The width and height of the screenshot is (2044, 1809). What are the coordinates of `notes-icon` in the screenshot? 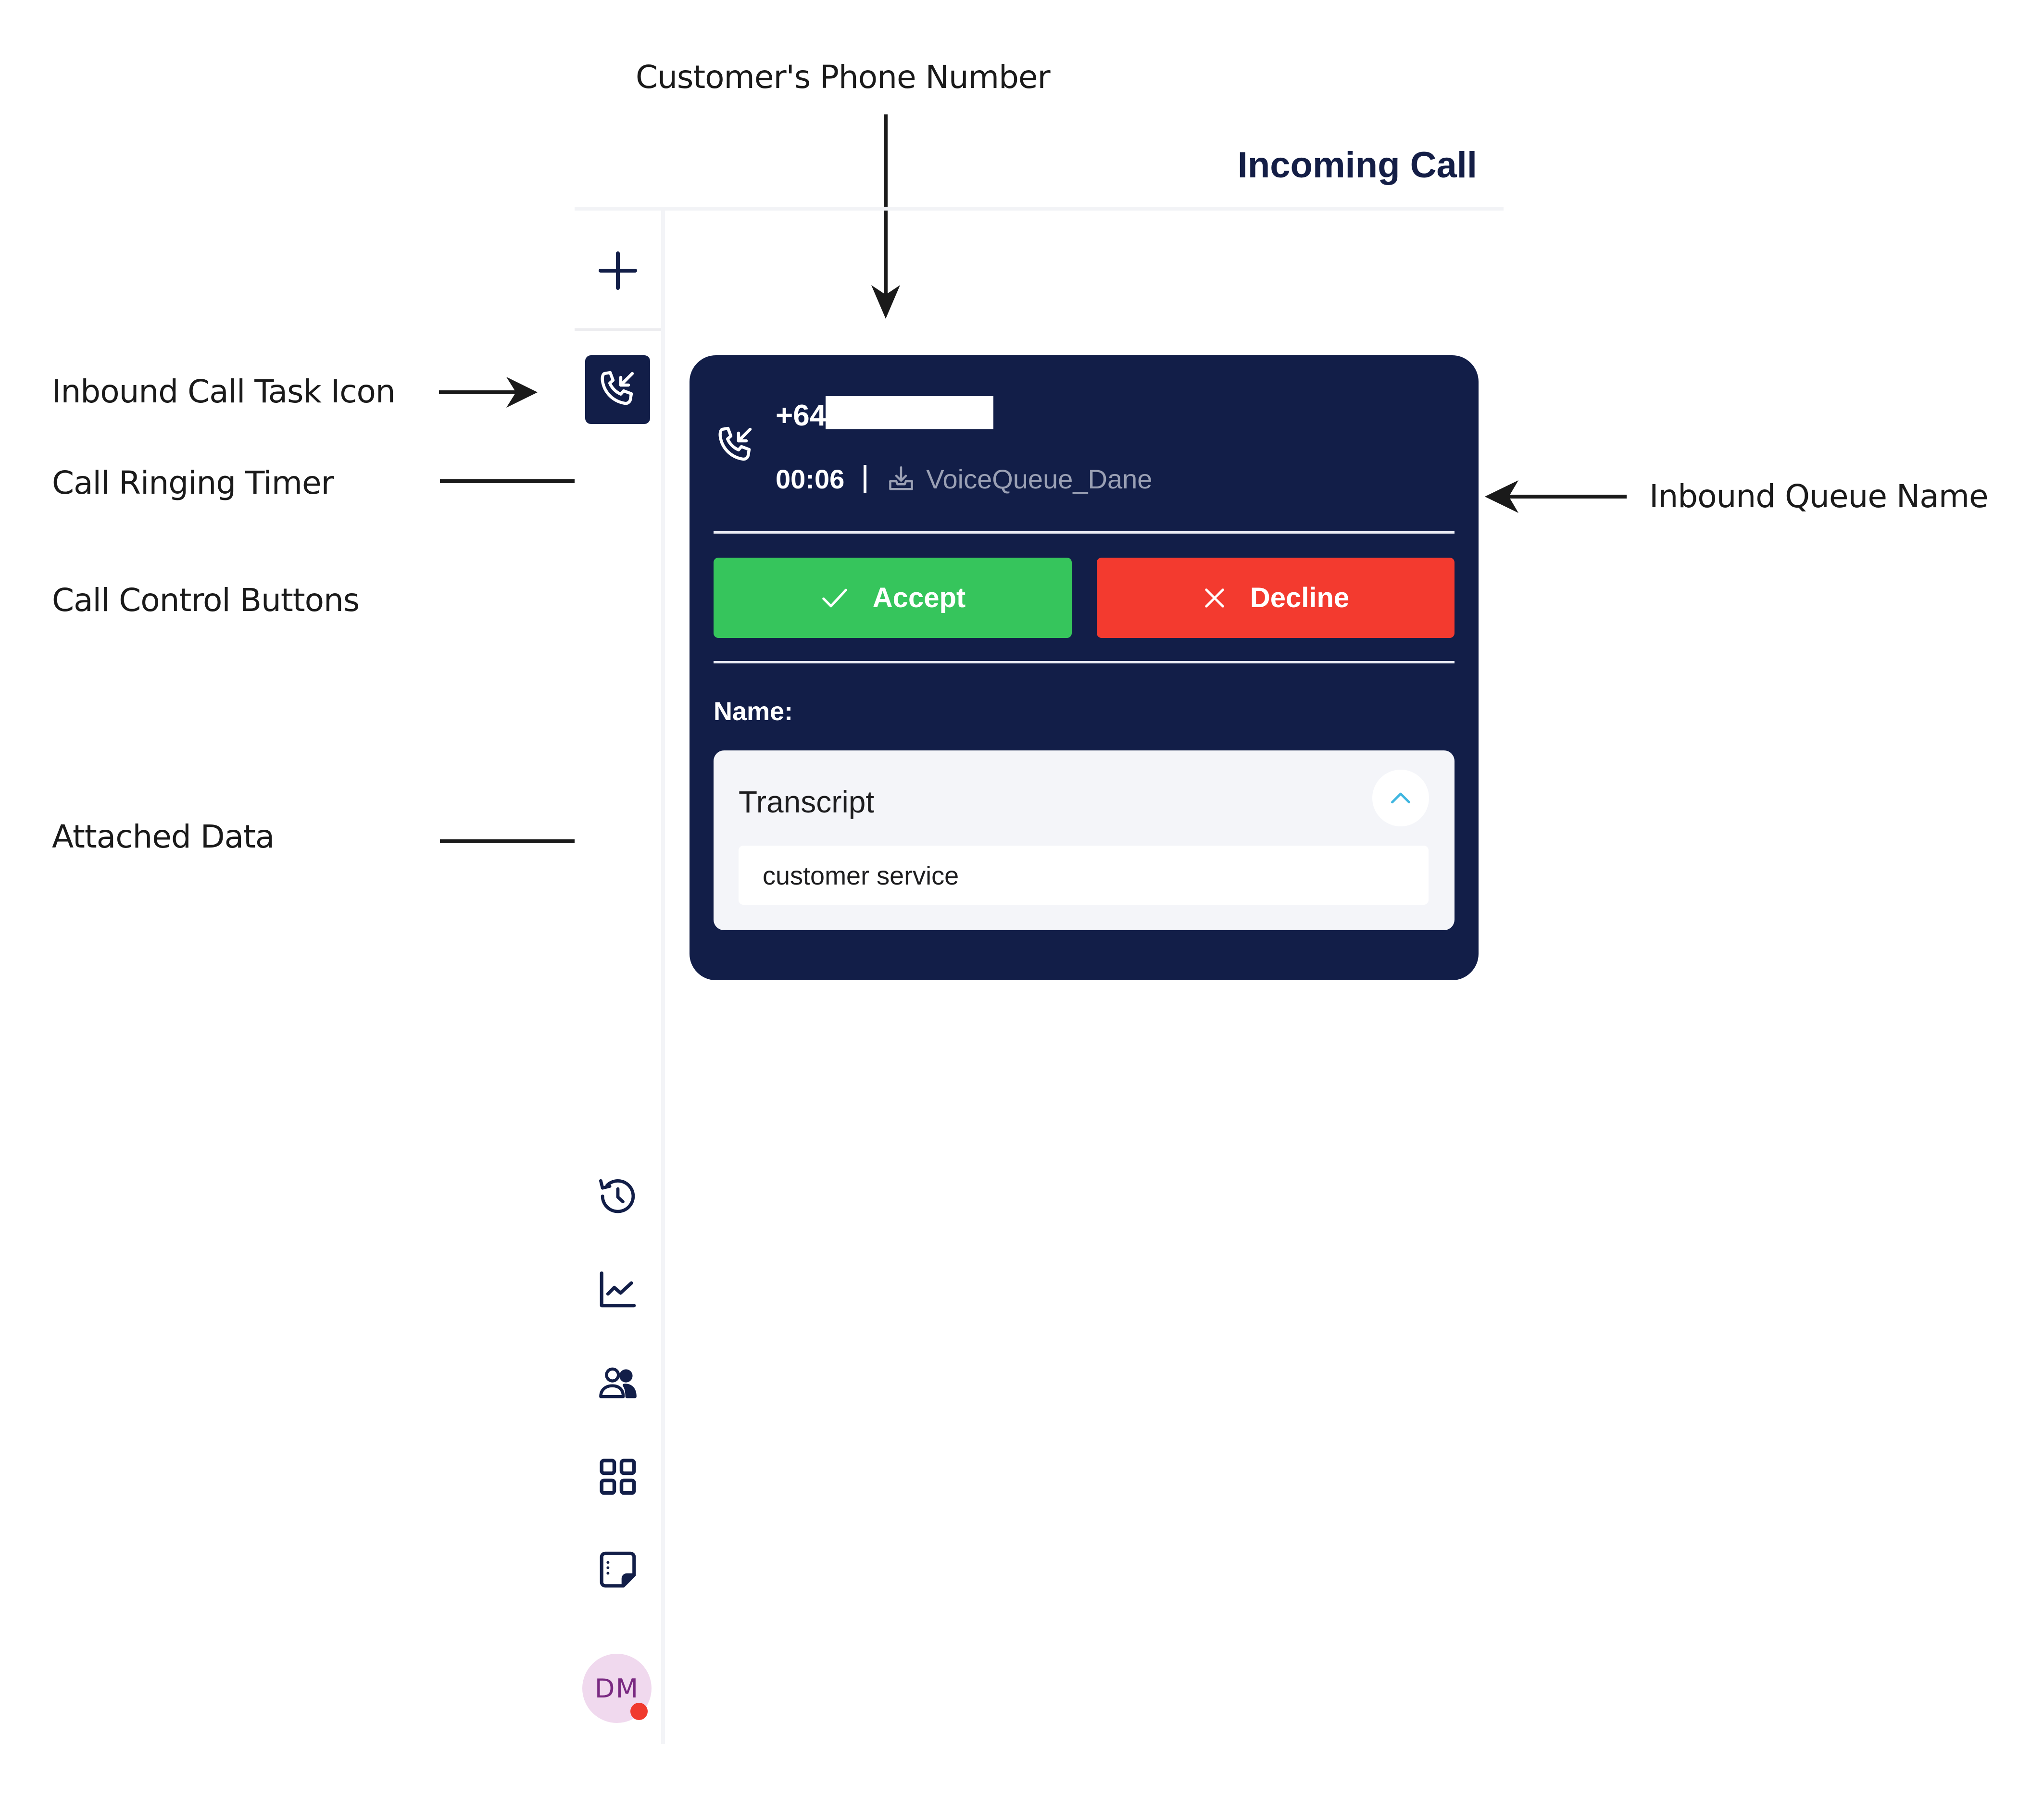 It's located at (618, 1570).